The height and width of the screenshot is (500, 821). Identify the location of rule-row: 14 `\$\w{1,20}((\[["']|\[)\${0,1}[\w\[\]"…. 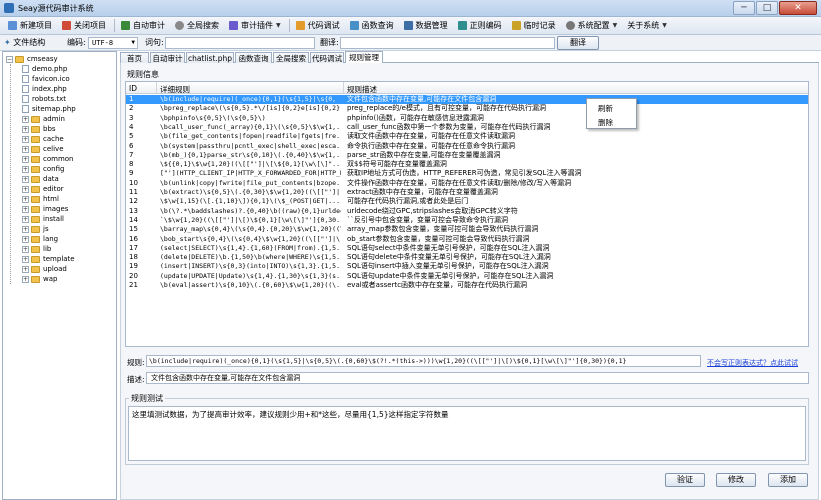
(467, 220).